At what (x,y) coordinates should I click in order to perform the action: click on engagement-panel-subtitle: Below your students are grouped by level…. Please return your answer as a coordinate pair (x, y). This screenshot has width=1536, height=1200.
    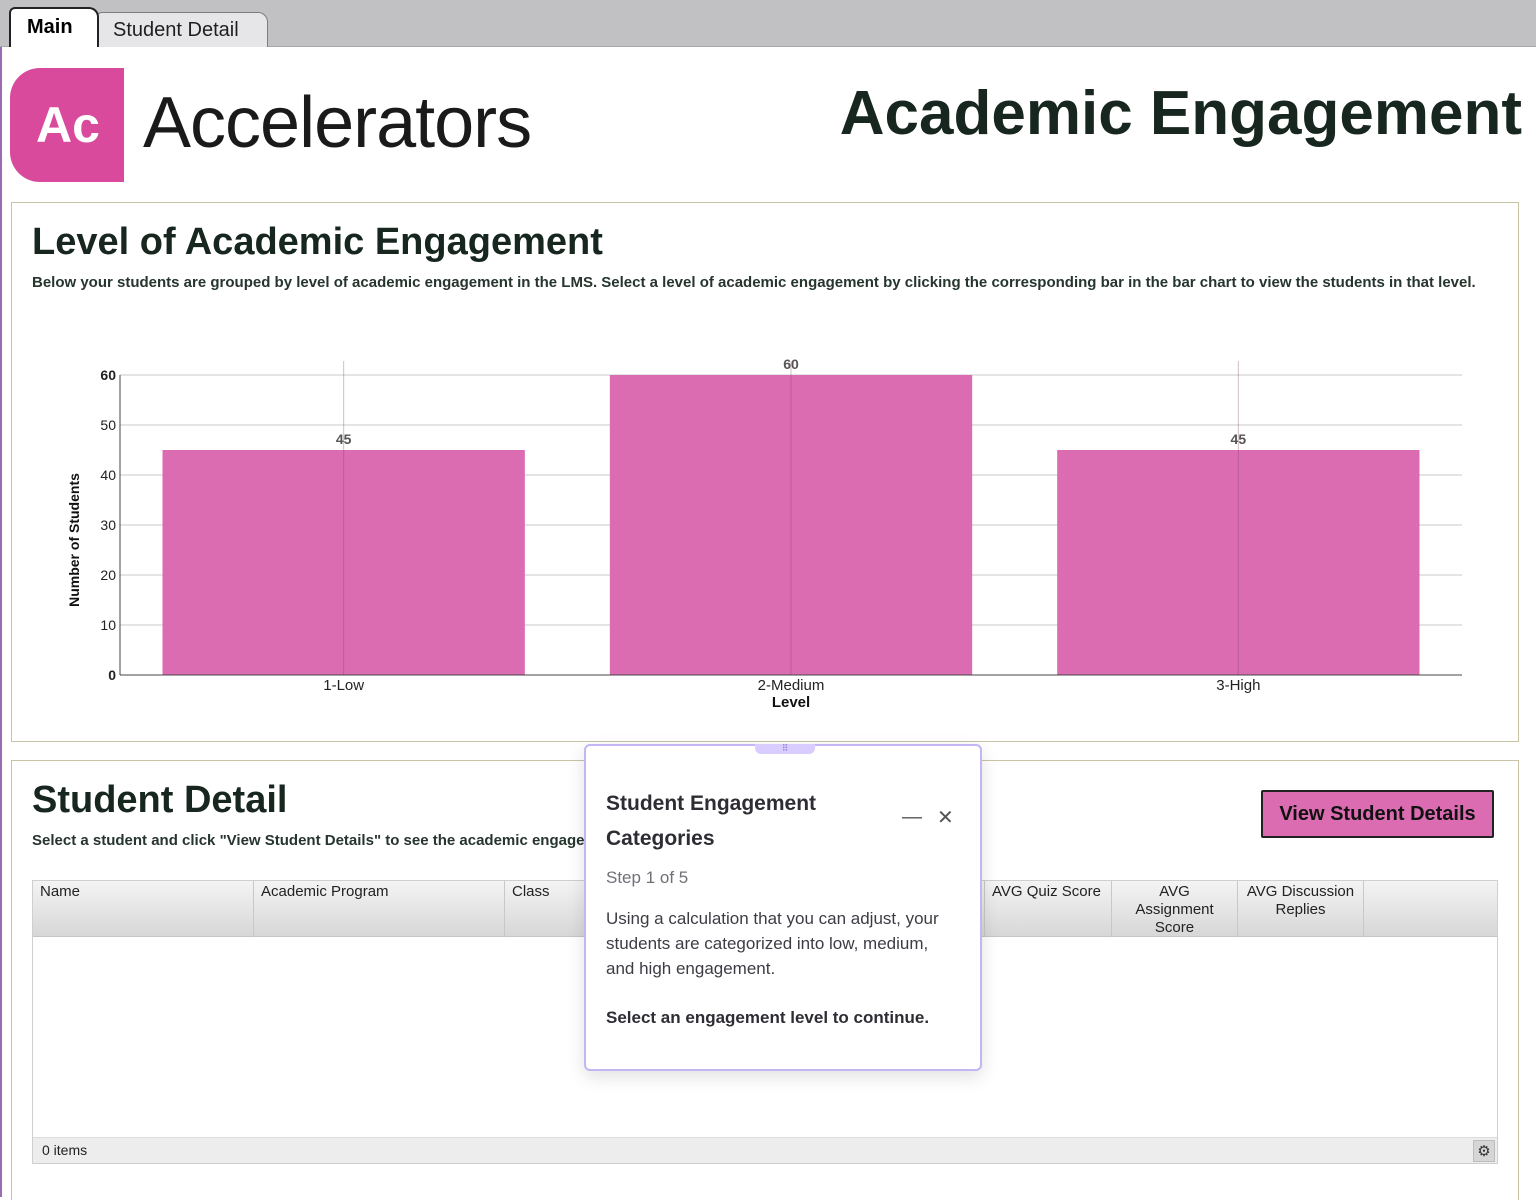
    Looking at the image, I should click on (754, 282).